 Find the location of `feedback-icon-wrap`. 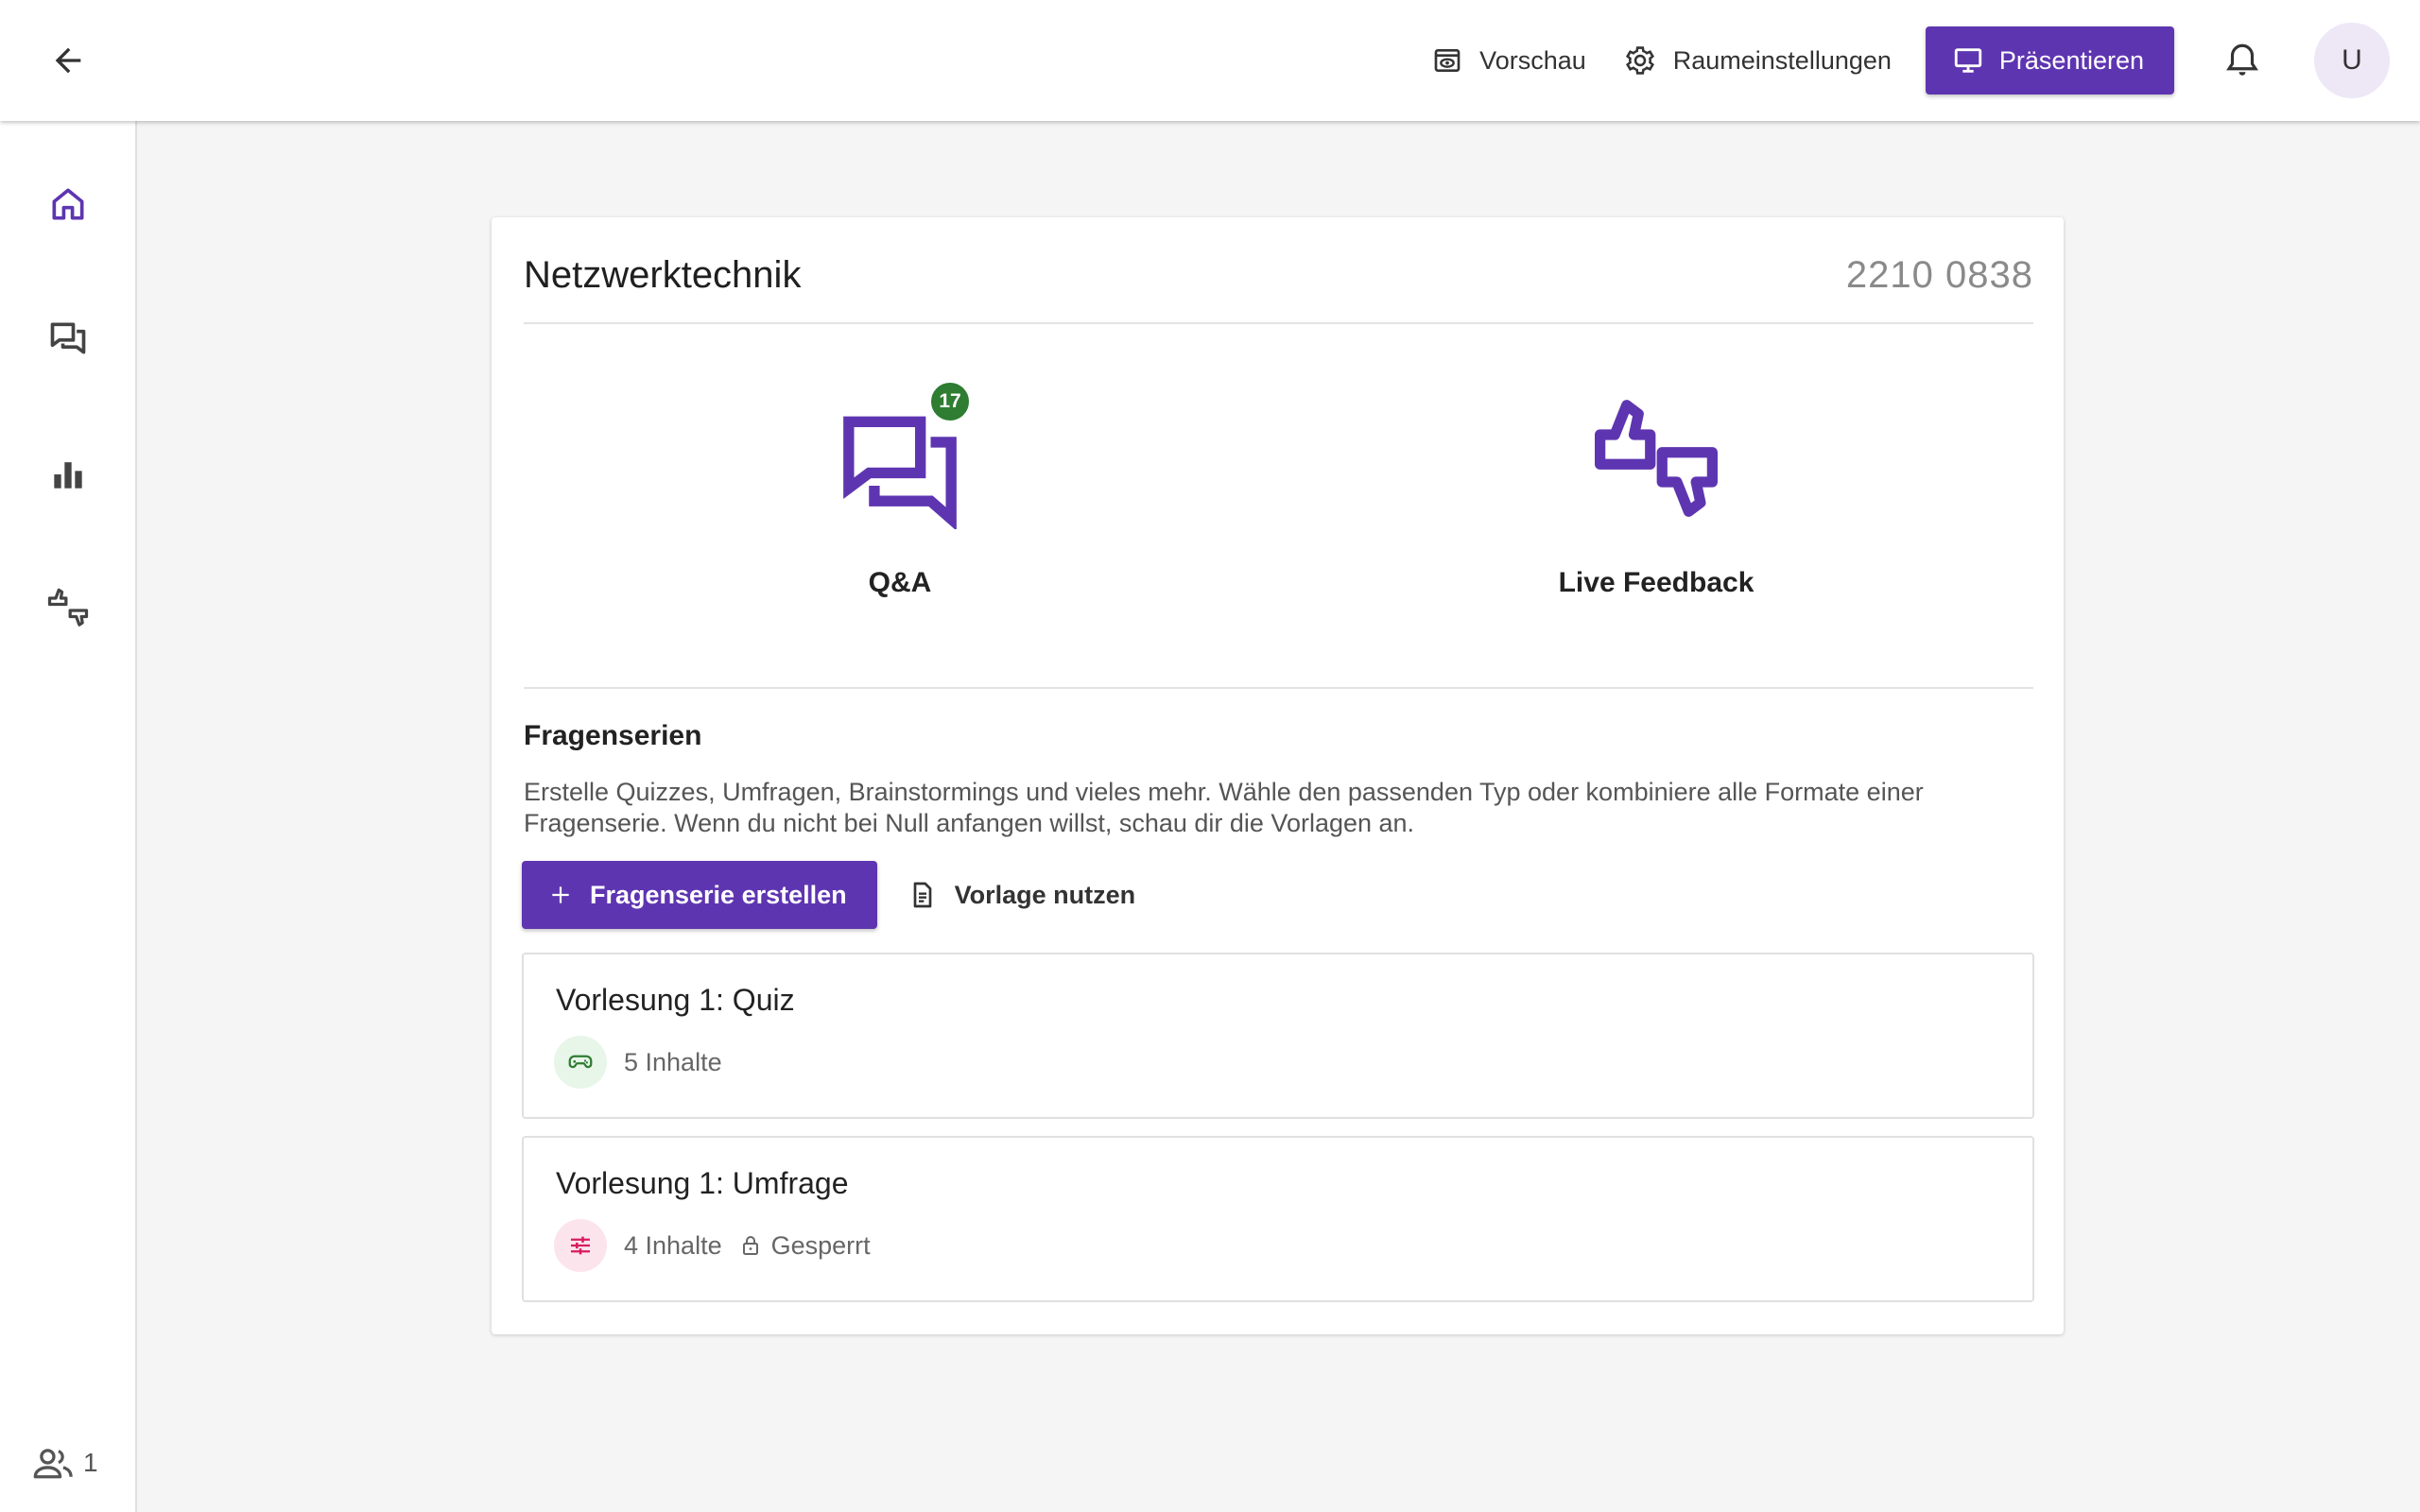

feedback-icon-wrap is located at coordinates (1656, 453).